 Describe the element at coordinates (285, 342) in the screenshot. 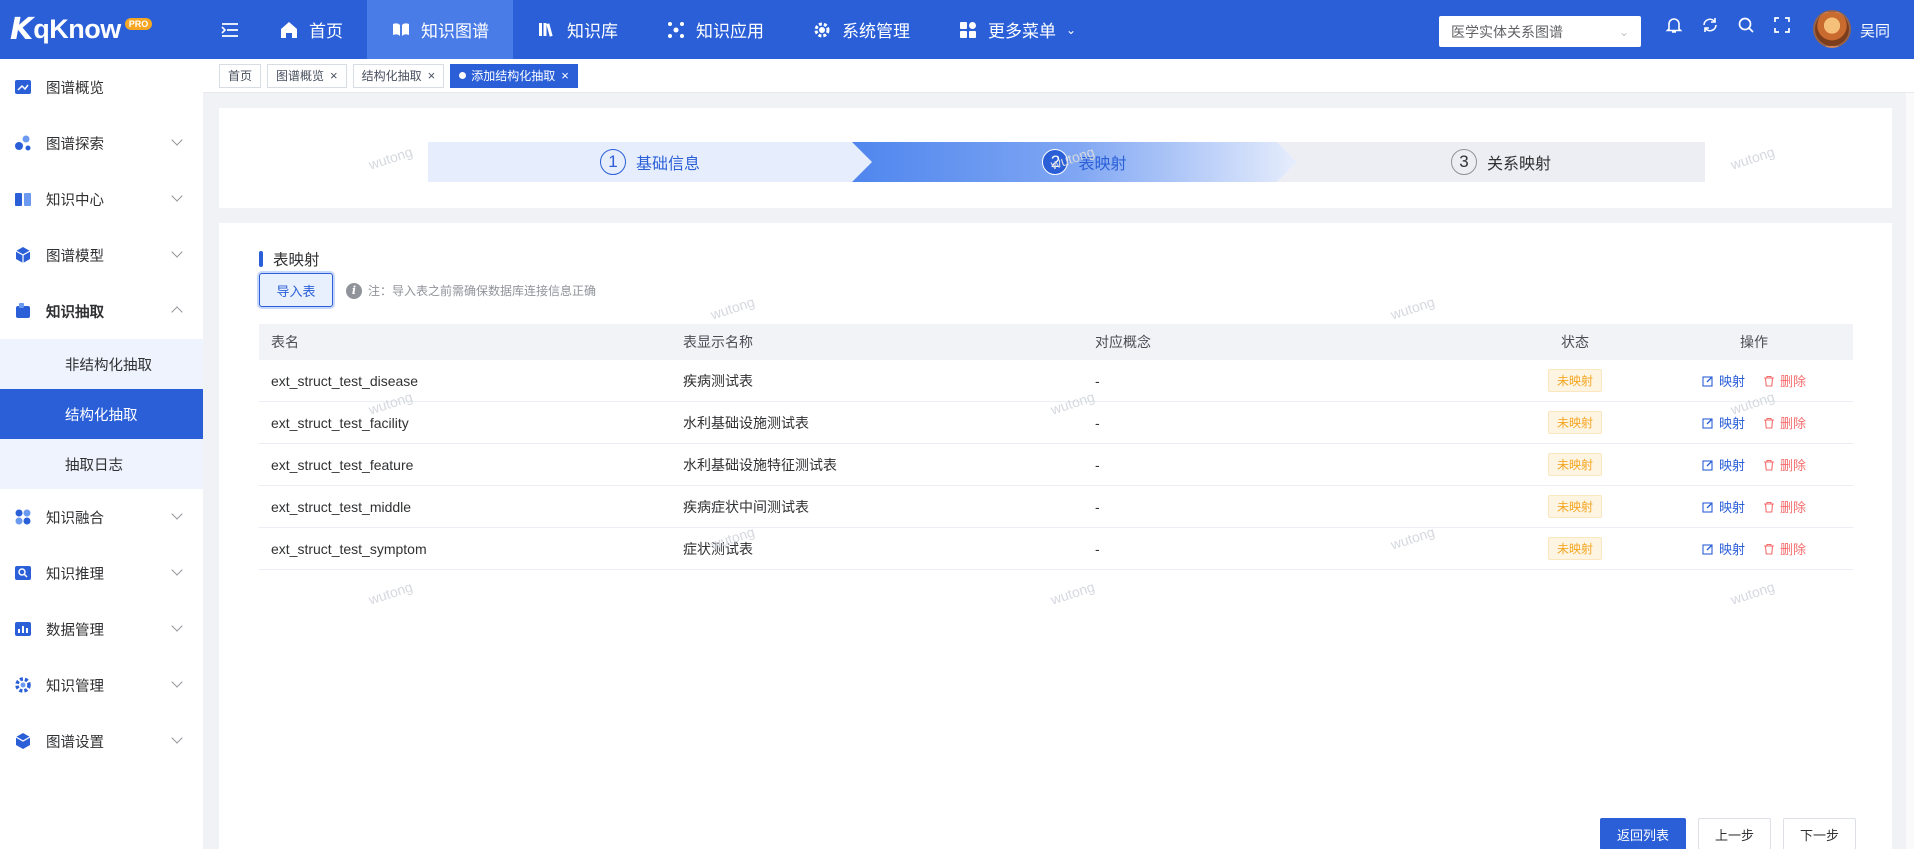

I see `header-table-name: 表名` at that location.